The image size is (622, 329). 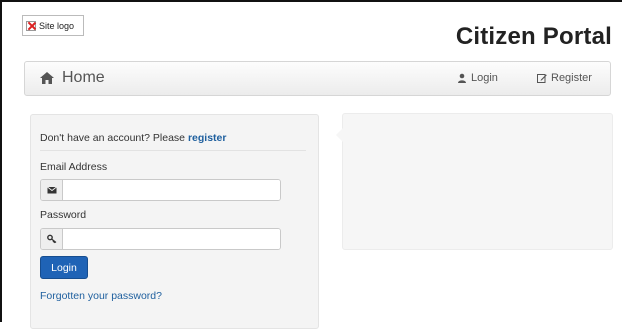 I want to click on frame-left-border, so click(x=1, y=161).